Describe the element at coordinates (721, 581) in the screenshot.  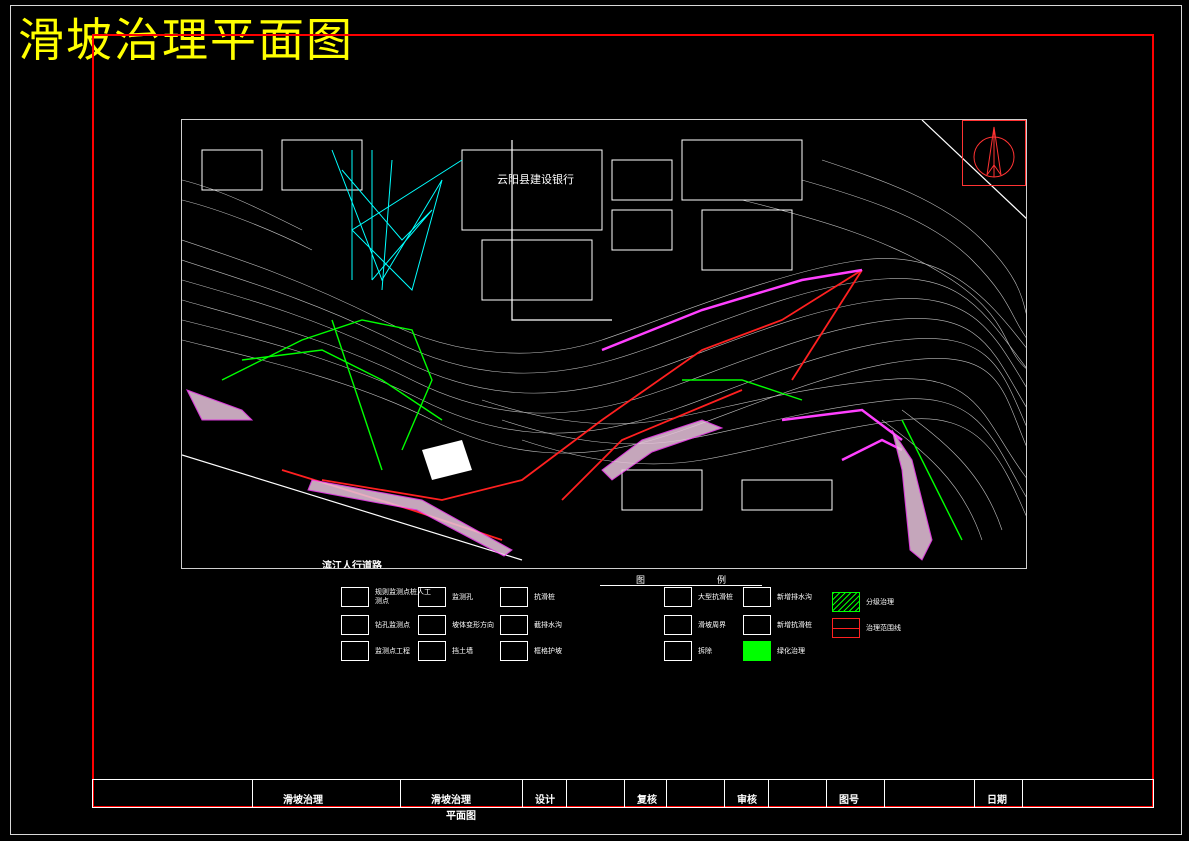
I see `legend-title-b: 例` at that location.